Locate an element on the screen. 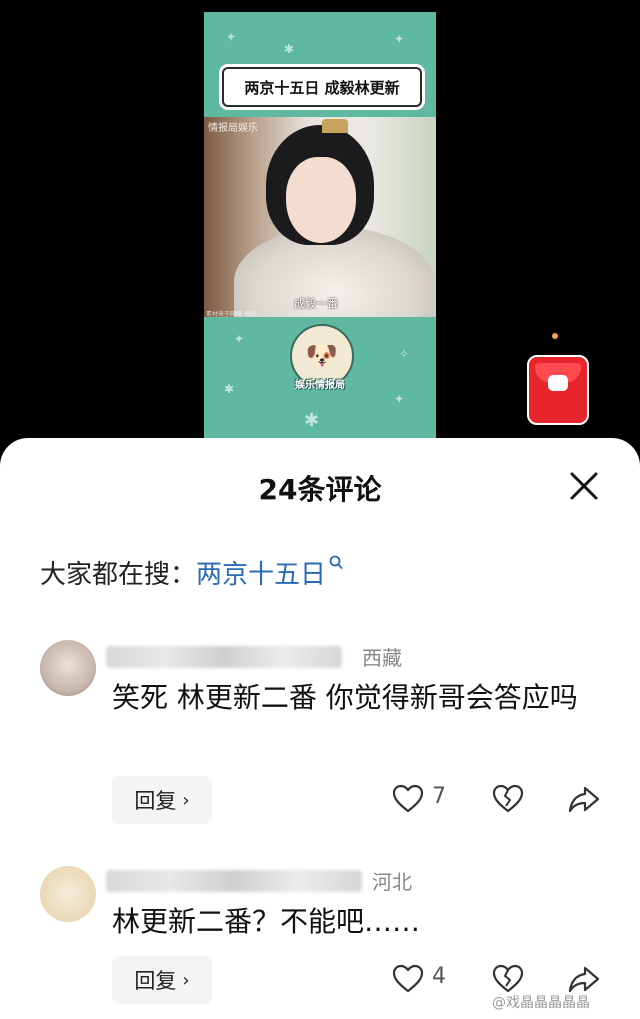 The width and height of the screenshot is (640, 1019). star-deco-icon: ✧ is located at coordinates (404, 354).